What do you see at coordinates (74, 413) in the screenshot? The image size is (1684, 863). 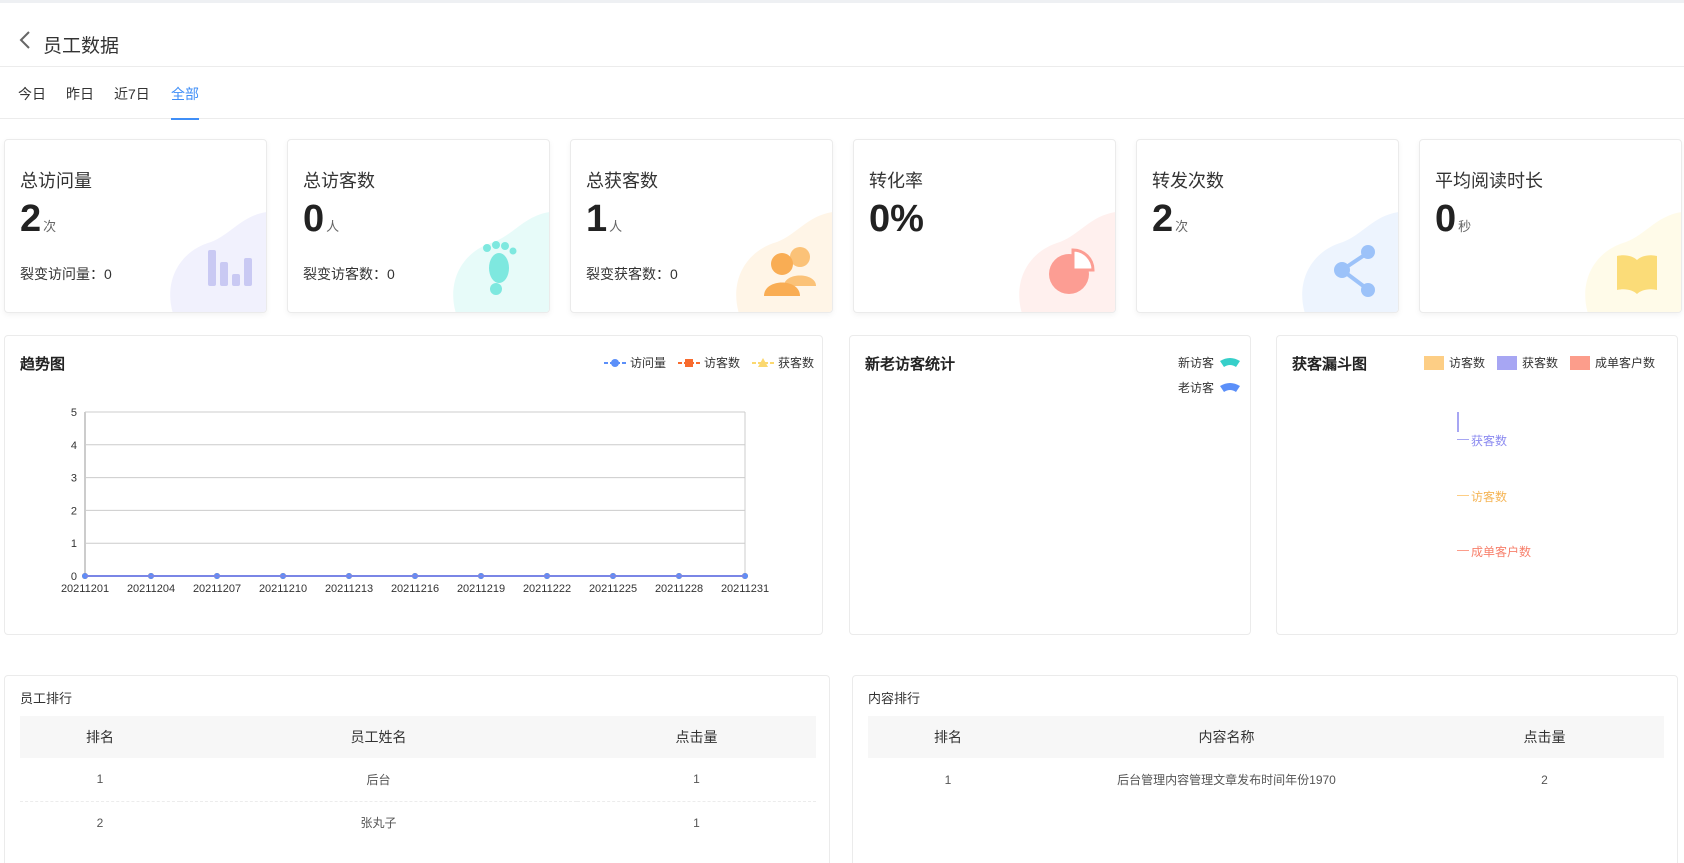 I see `y-tick-label: 5` at bounding box center [74, 413].